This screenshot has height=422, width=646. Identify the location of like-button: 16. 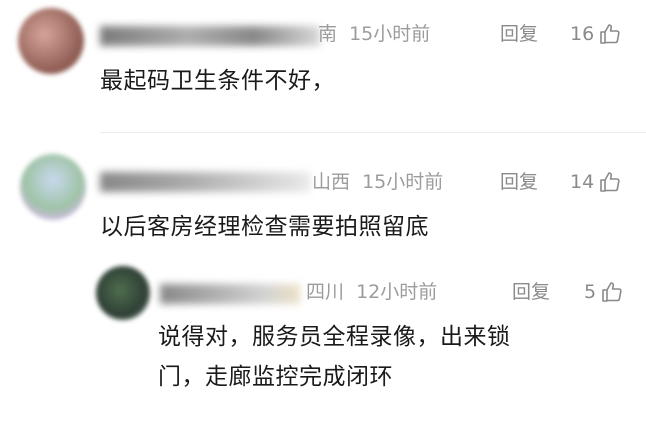
(596, 34).